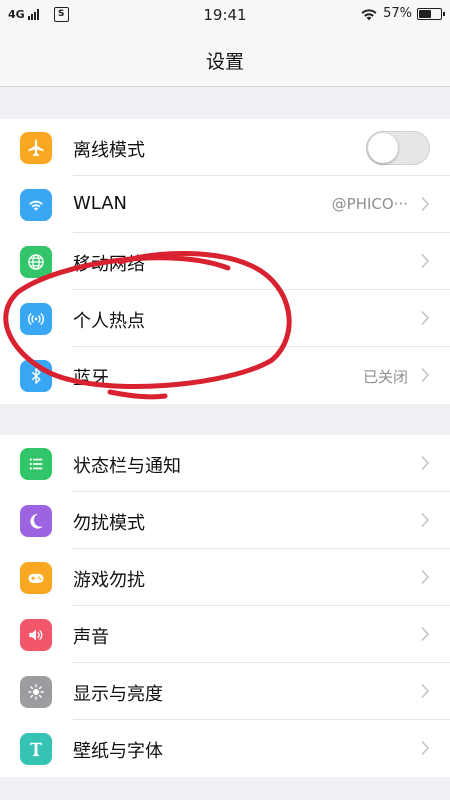 This screenshot has width=450, height=800. Describe the element at coordinates (225, 748) in the screenshot. I see `settings-item-wallpaper-font: 壁纸与字体` at that location.